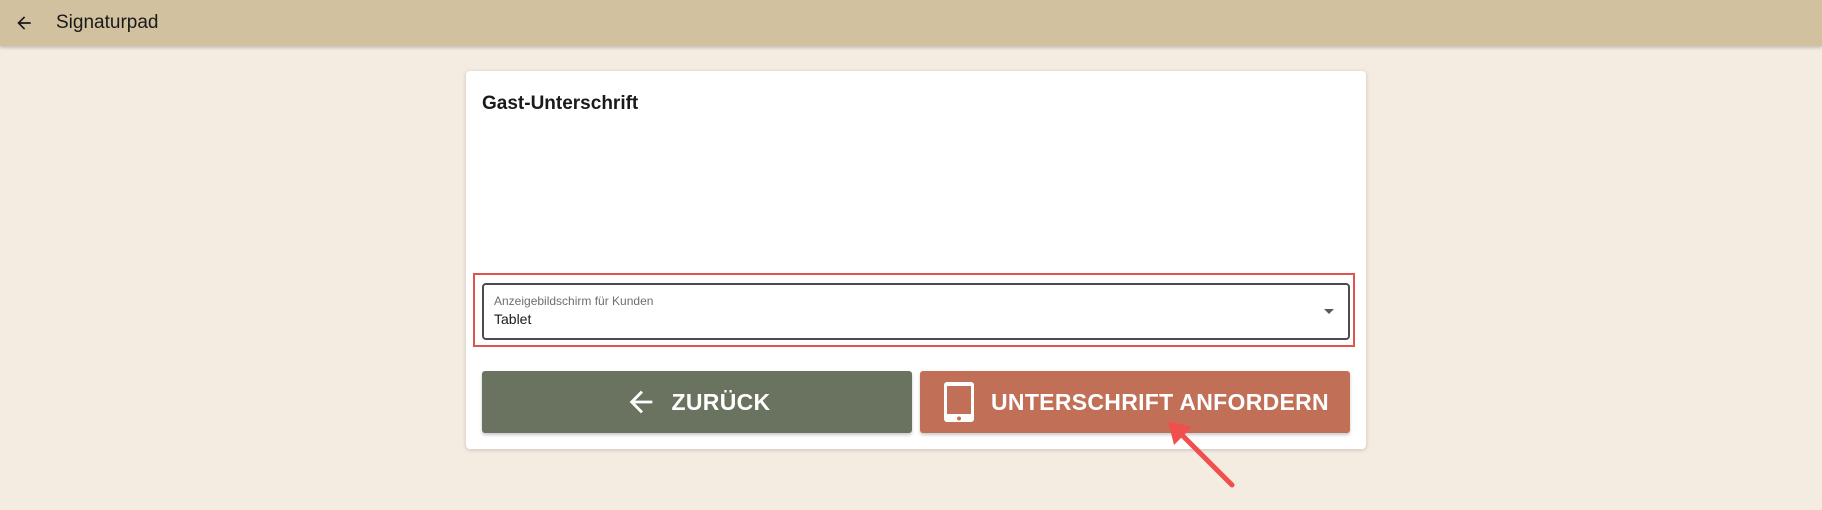  Describe the element at coordinates (1201, 454) in the screenshot. I see `annotation-arrow` at that location.